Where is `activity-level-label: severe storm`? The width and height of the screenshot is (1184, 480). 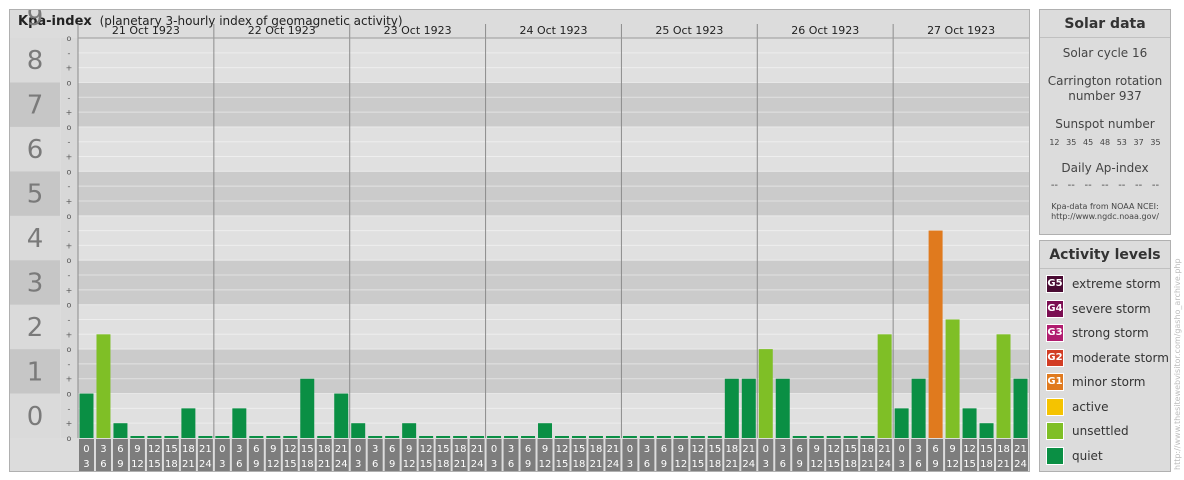
activity-level-label: severe storm is located at coordinates (1111, 308).